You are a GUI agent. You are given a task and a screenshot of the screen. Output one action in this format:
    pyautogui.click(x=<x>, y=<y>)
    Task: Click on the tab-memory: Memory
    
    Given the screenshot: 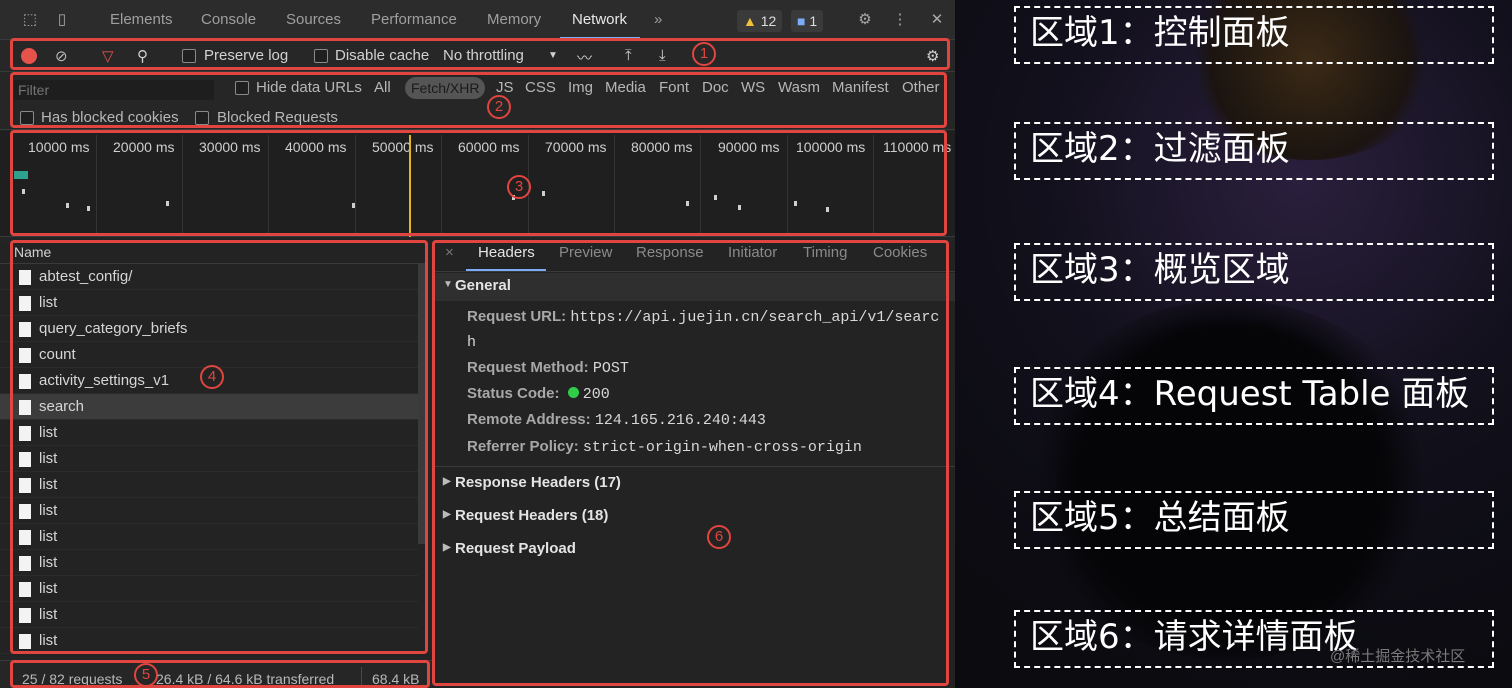 What is the action you would take?
    pyautogui.click(x=514, y=19)
    